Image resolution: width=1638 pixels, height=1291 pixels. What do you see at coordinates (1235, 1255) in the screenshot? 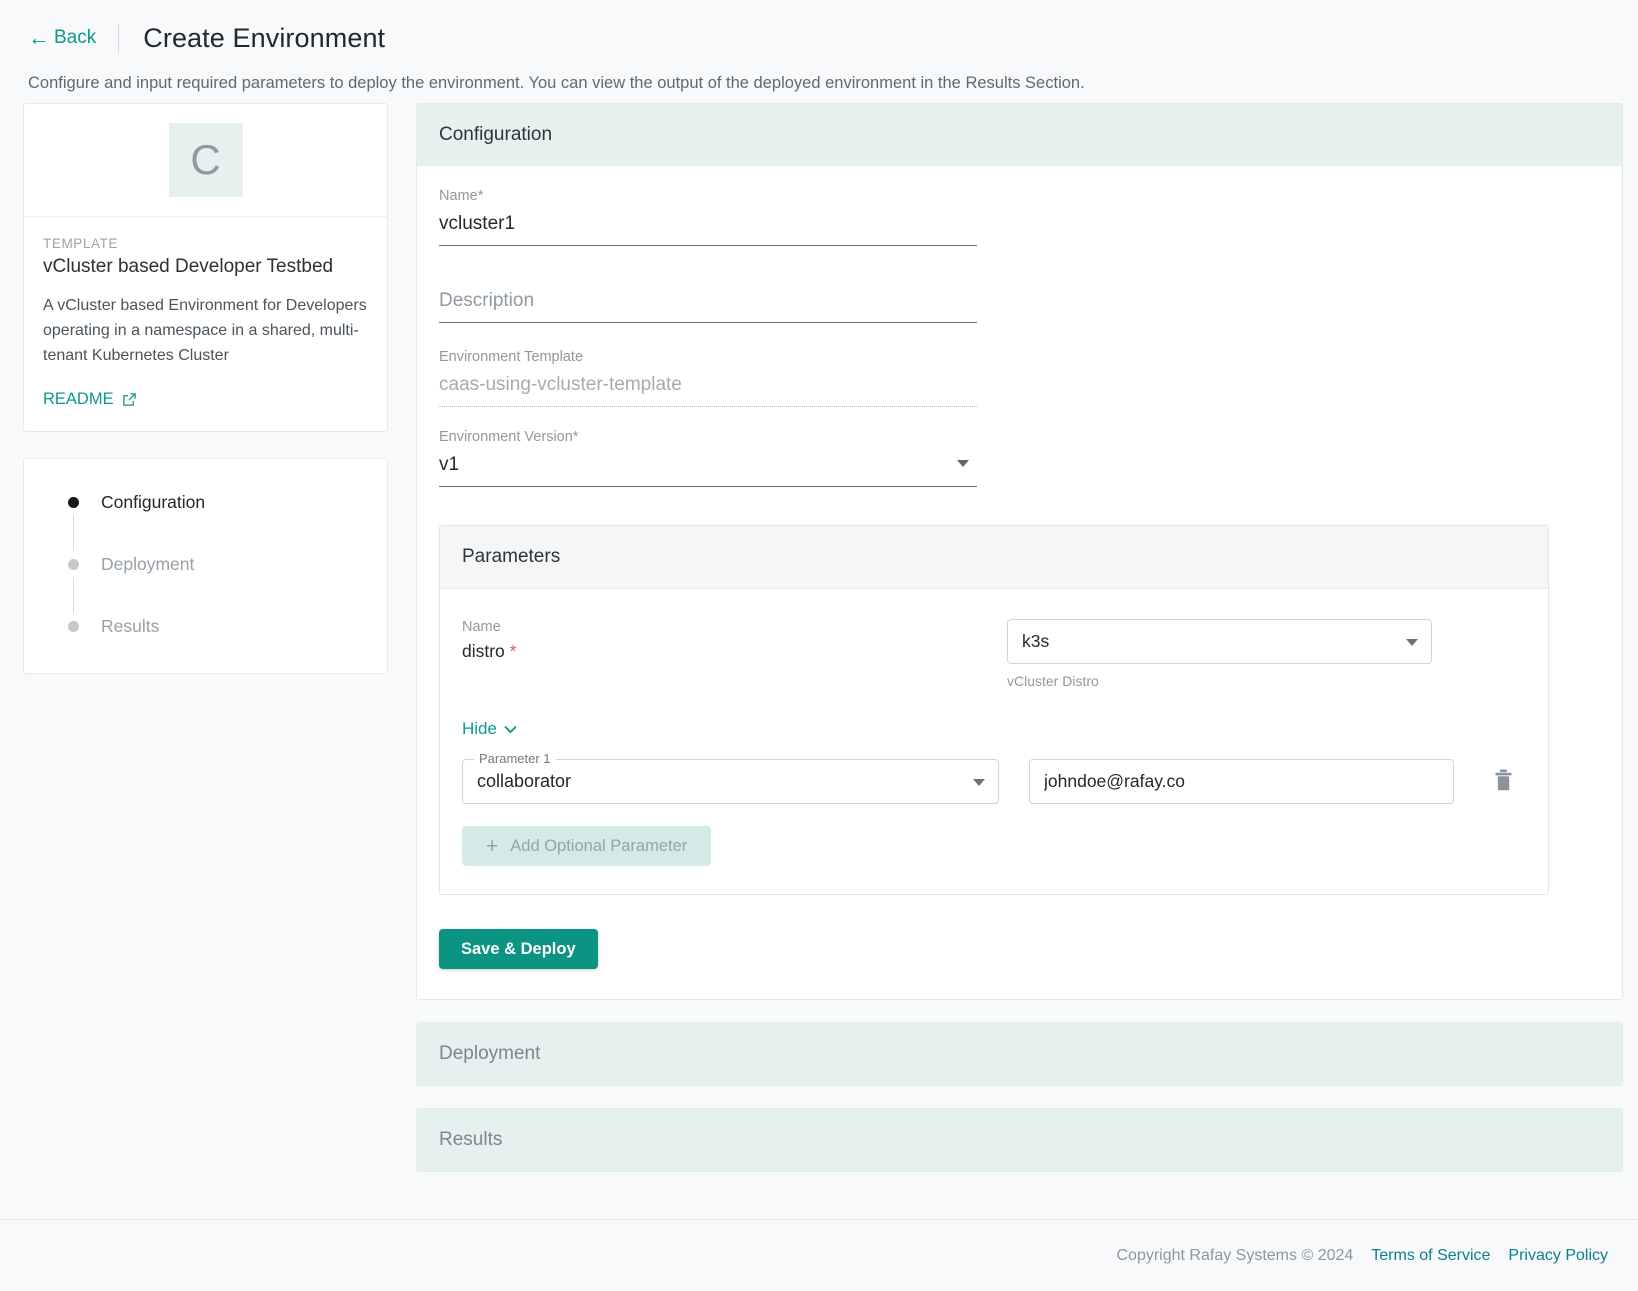
I see `copyright-text: Copyright Rafay Systems © 2024` at bounding box center [1235, 1255].